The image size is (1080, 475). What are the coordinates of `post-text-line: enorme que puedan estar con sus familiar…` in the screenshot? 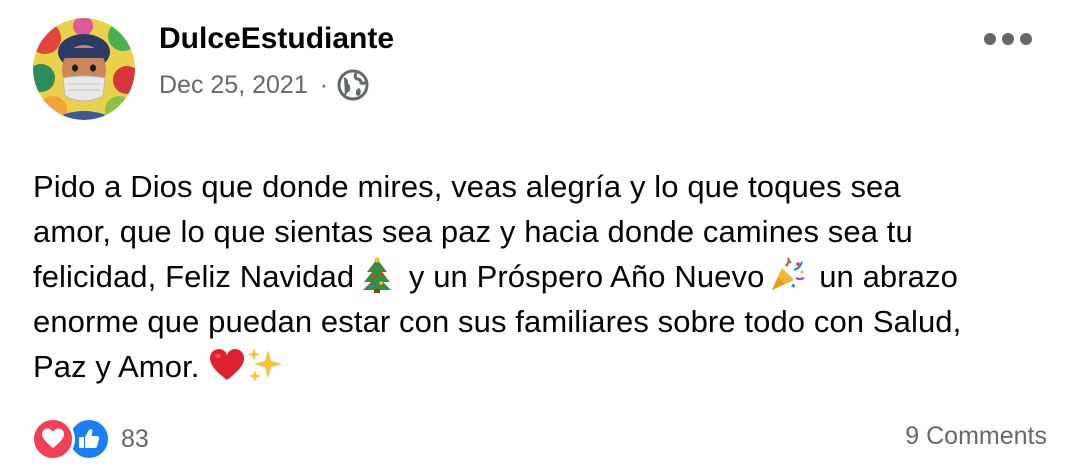 It's located at (497, 321).